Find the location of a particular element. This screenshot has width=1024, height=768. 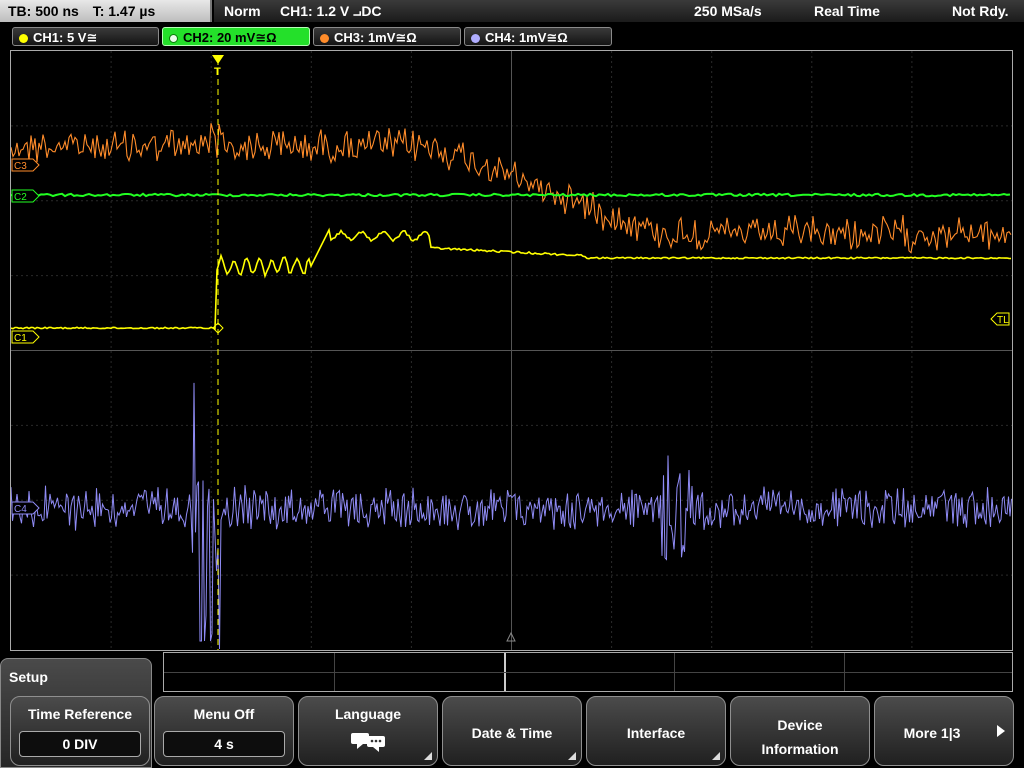

language-button: Language is located at coordinates (368, 731).